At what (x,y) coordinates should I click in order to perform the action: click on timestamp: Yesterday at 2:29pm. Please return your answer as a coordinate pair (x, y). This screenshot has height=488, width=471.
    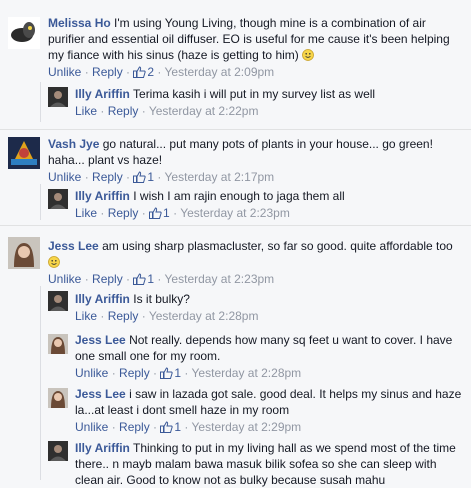
    Looking at the image, I should click on (247, 427).